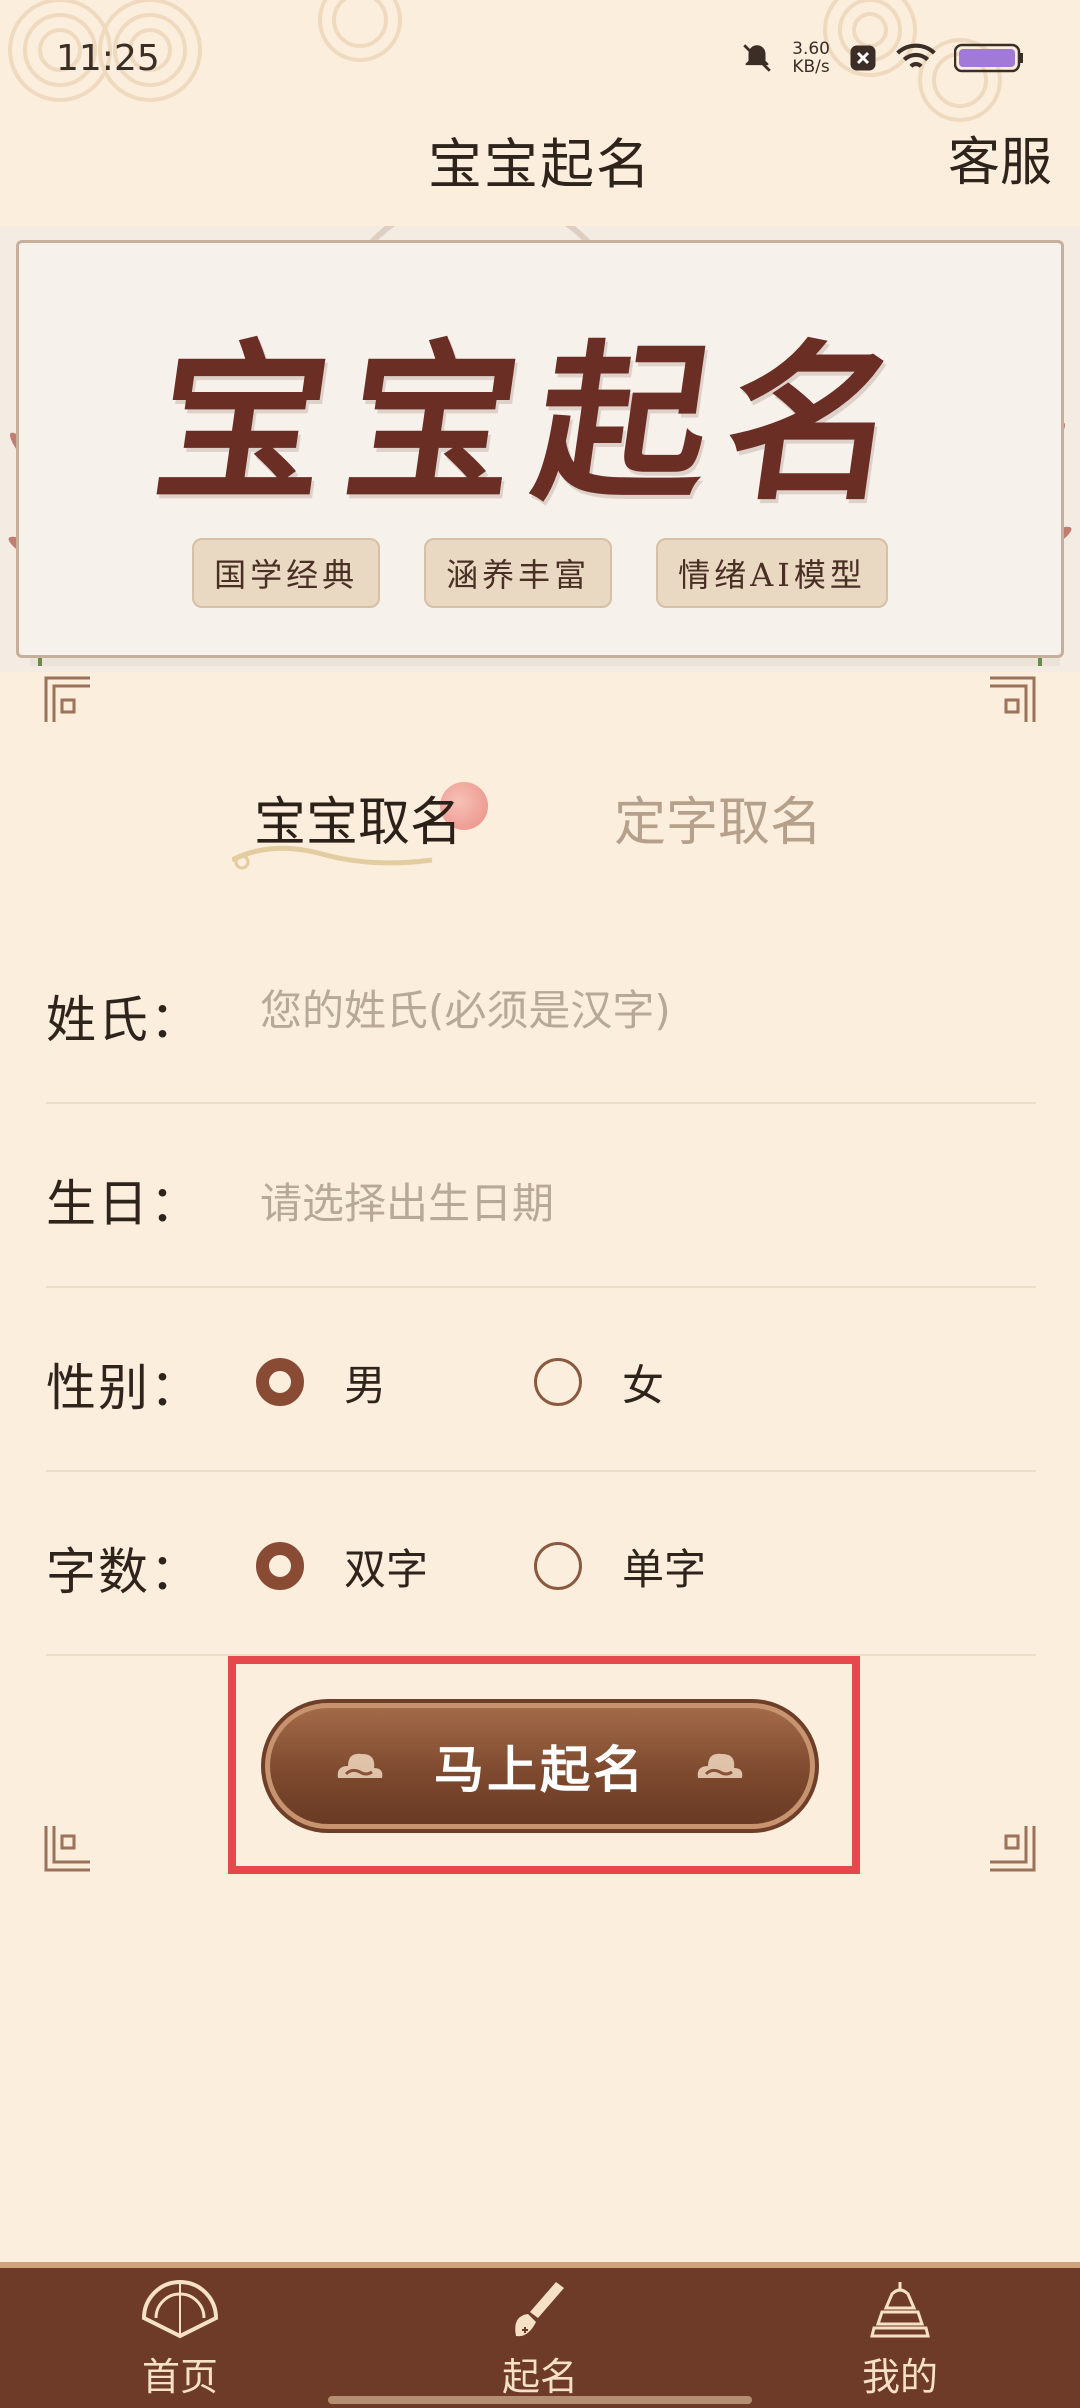 This screenshot has height=2408, width=1080. I want to click on home-indicator, so click(540, 2400).